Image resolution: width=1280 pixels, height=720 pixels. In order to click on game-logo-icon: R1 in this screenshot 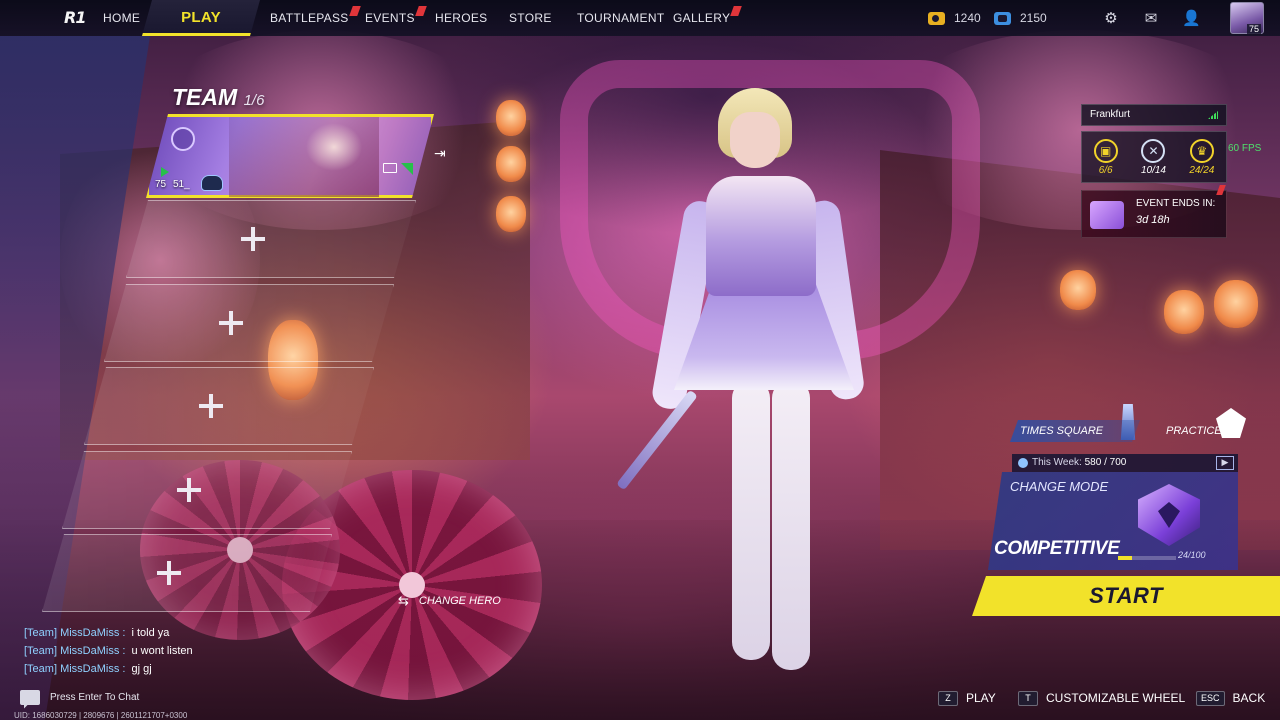, I will do `click(75, 17)`.